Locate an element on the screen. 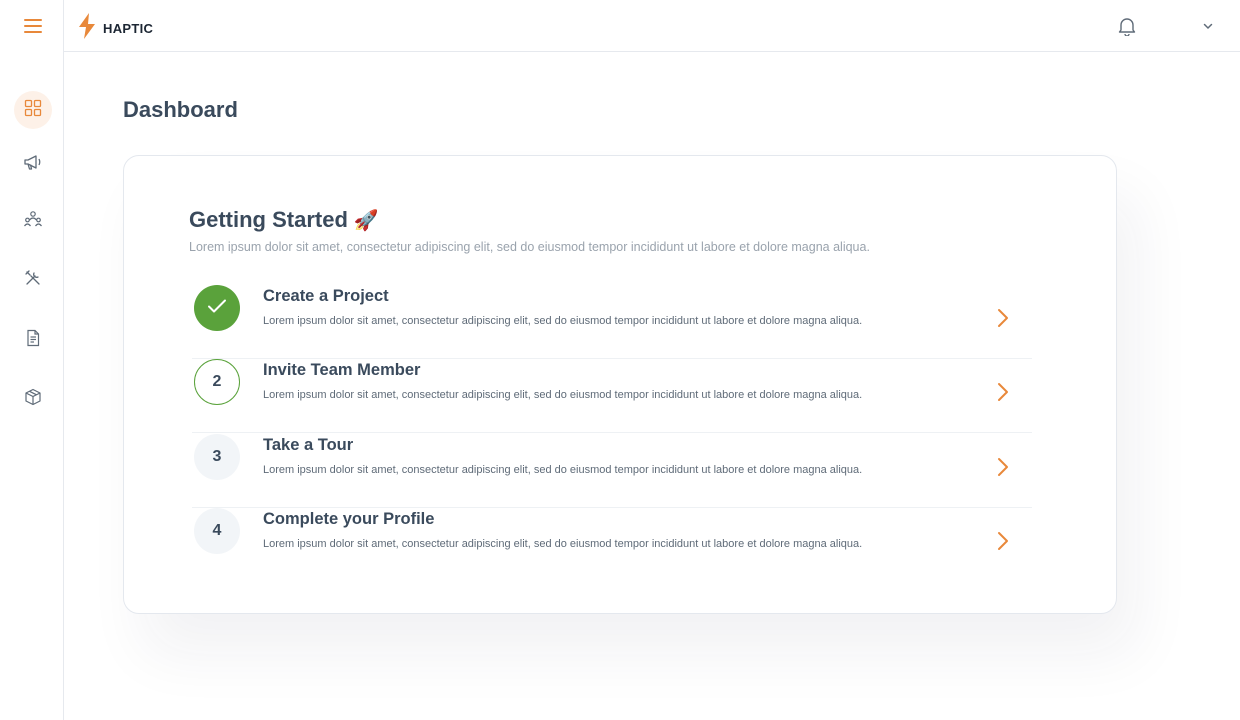 The height and width of the screenshot is (720, 1240). sidebar-item-tools is located at coordinates (33, 280).